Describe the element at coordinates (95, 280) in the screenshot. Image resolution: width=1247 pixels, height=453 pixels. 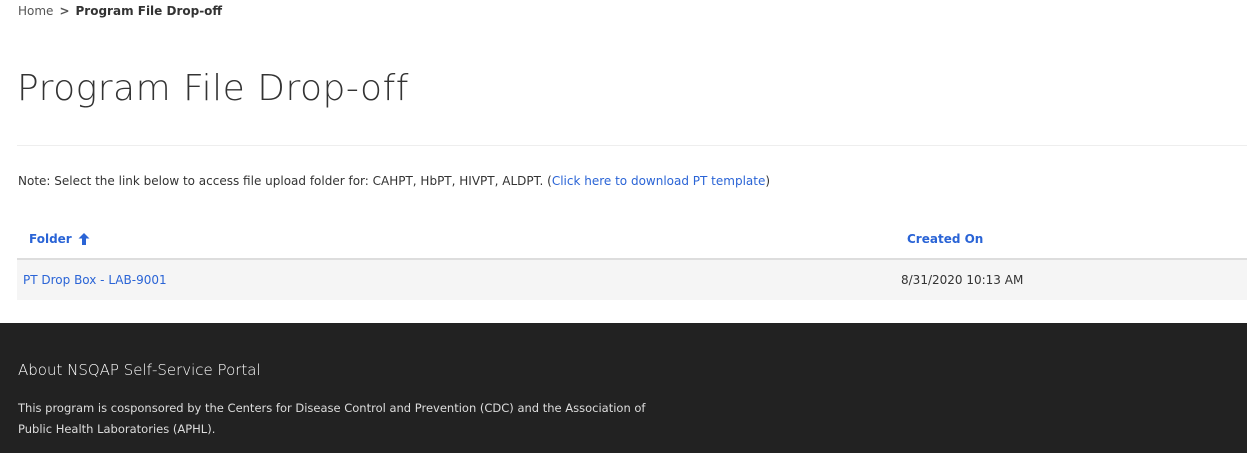
I see `folder-link: PT Drop Box - LAB-9001` at that location.